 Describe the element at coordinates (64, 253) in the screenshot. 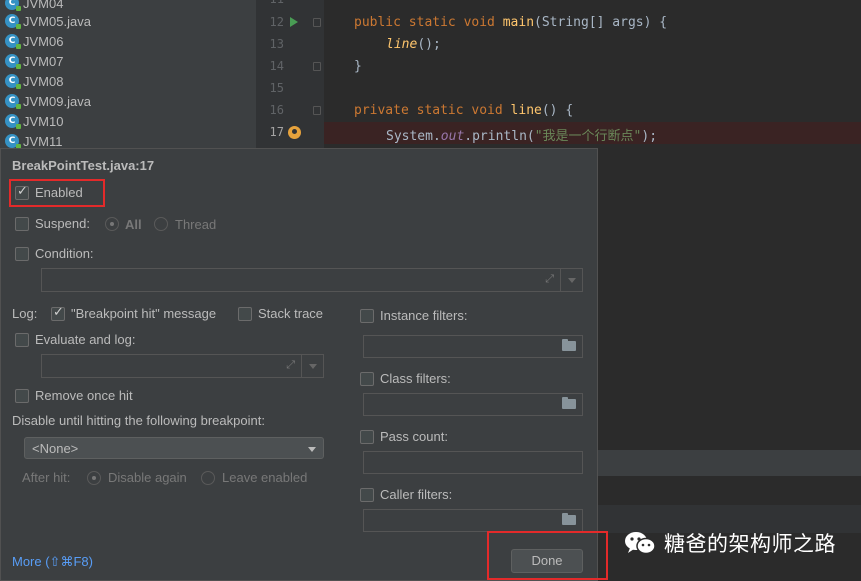

I see `condition-label: Condition:` at that location.